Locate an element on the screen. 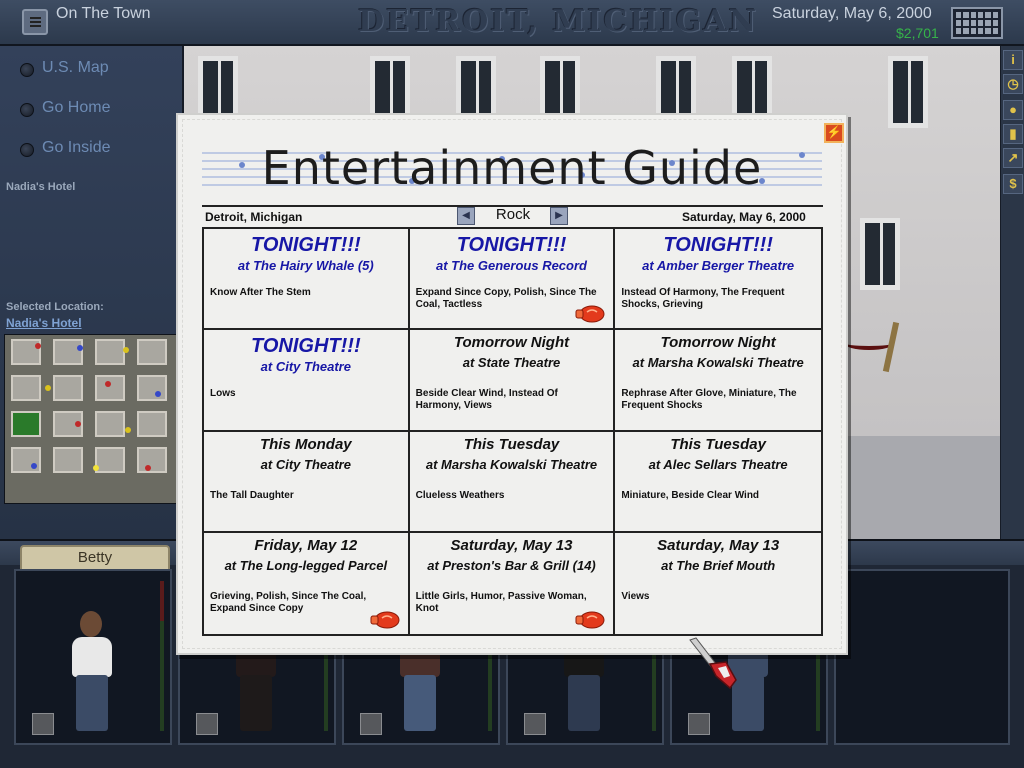 The width and height of the screenshot is (1024, 768). disc-icon: ● is located at coordinates (1013, 110).